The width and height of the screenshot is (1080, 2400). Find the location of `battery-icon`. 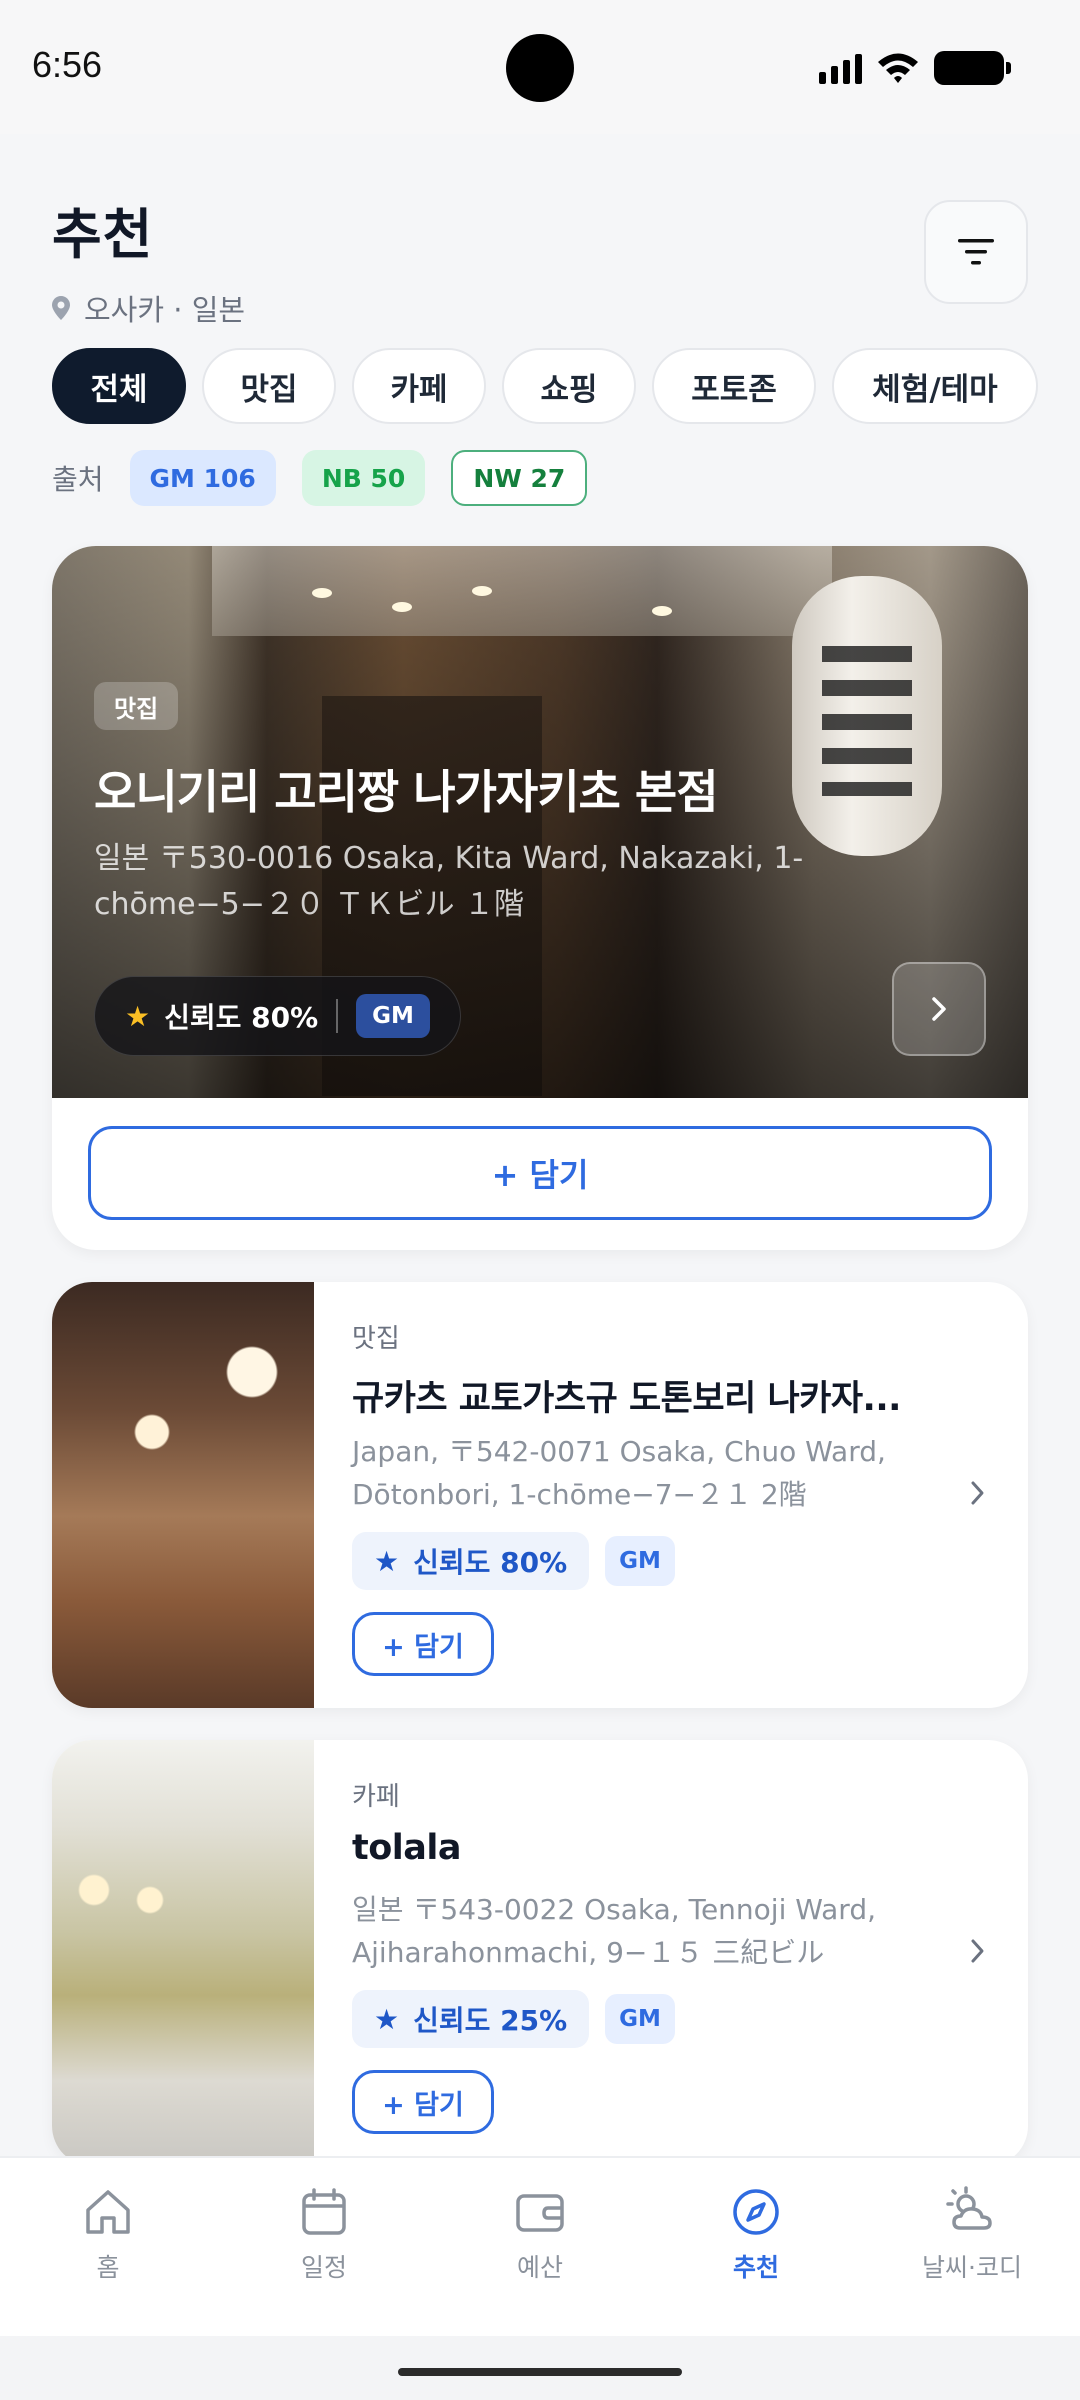

battery-icon is located at coordinates (972, 68).